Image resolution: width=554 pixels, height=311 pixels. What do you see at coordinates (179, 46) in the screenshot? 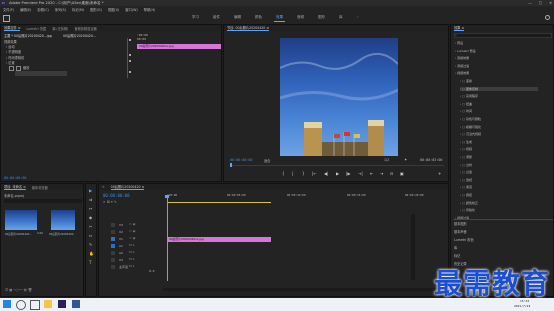
I see `ec-clip-bar: 00后照片20200420xx.jpg` at bounding box center [179, 46].